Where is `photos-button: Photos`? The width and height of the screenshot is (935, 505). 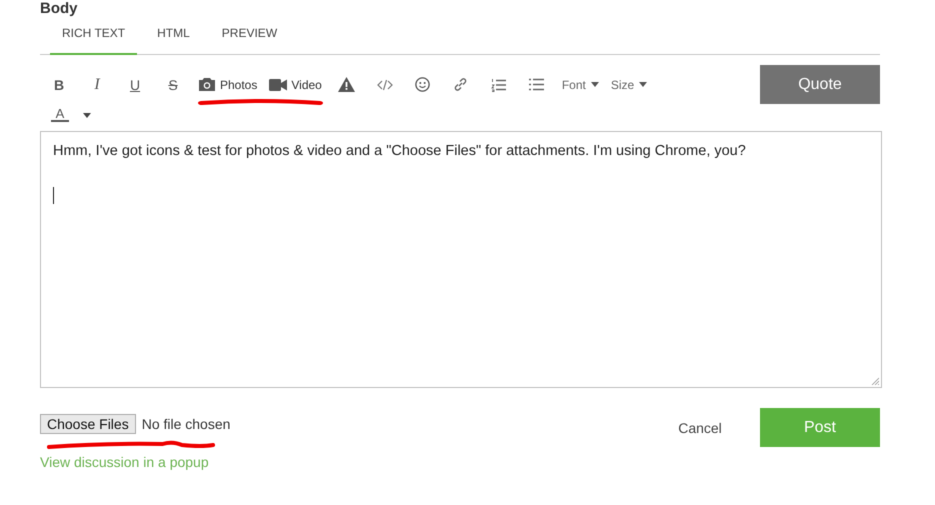 photos-button: Photos is located at coordinates (228, 85).